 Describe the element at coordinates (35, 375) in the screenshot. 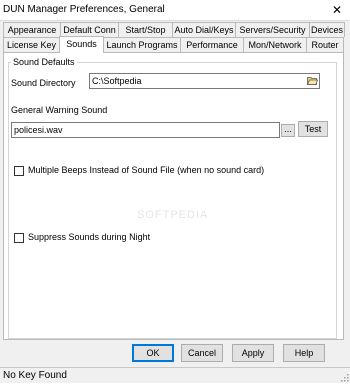

I see `status-text: No Key Found` at that location.